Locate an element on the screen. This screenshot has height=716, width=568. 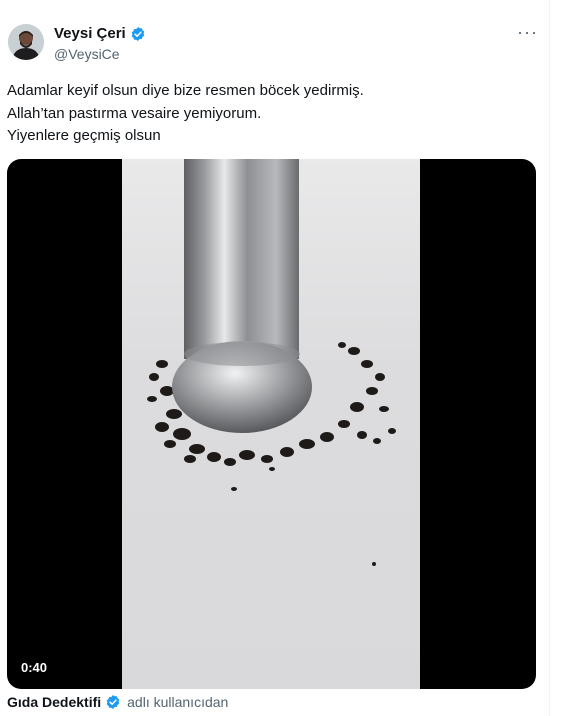
person-avatar-icon is located at coordinates (26, 42).